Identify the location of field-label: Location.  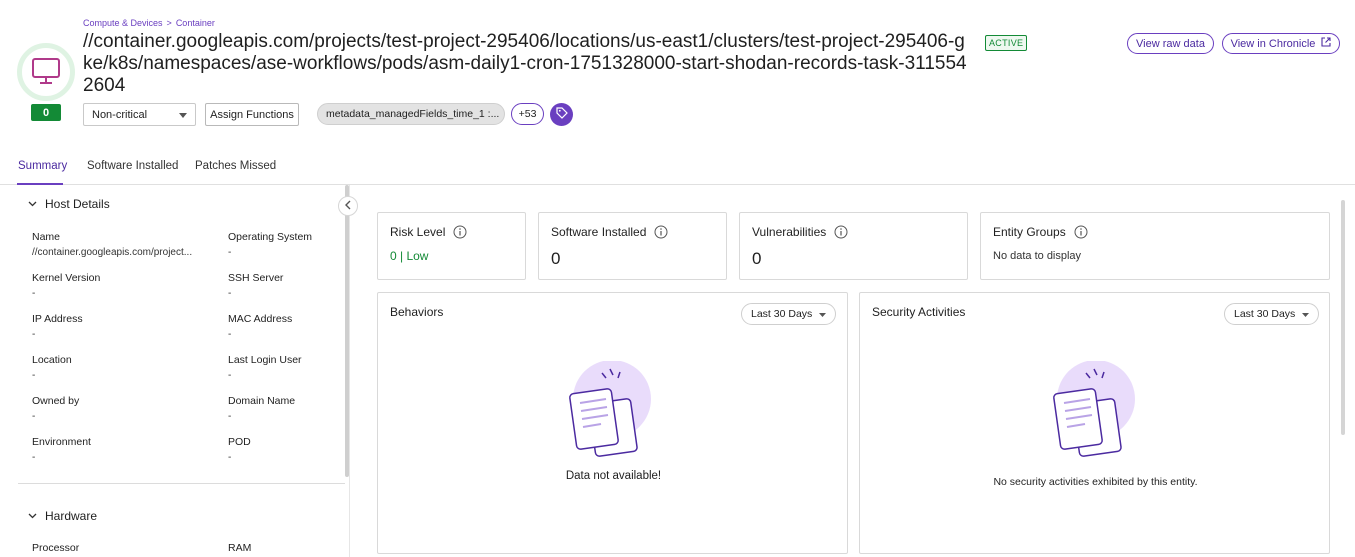
(52, 360).